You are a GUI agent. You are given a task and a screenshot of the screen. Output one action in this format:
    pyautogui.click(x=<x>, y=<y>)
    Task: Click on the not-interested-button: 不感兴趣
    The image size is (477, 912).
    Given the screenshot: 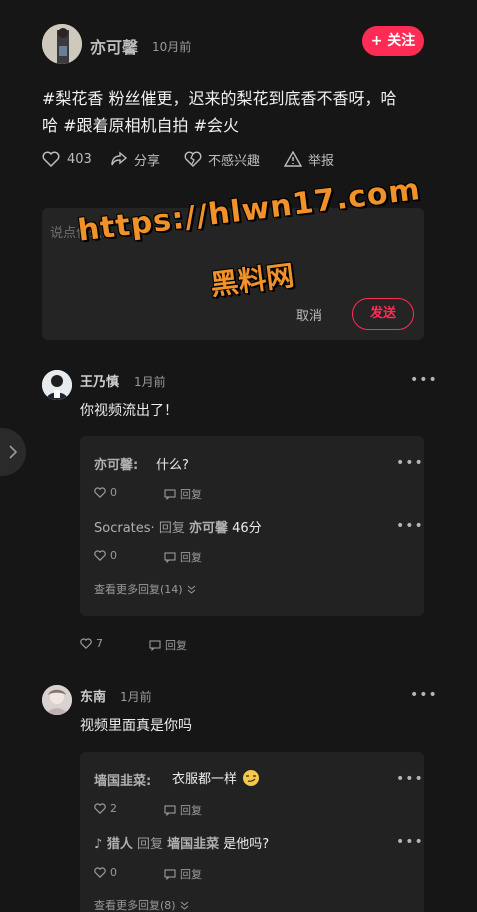 What is the action you would take?
    pyautogui.click(x=222, y=159)
    